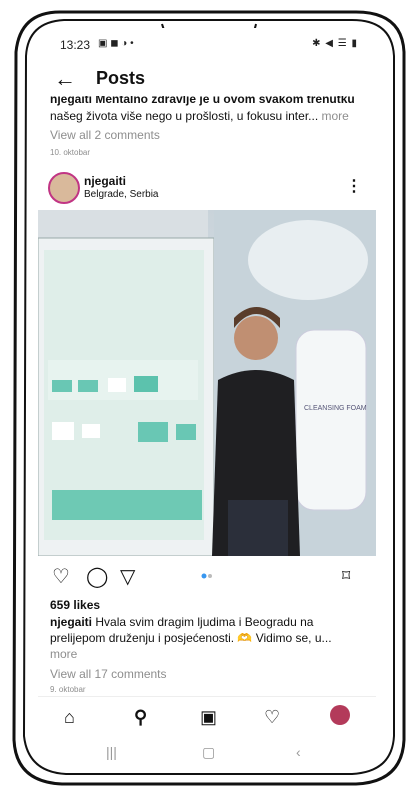  What do you see at coordinates (97, 576) in the screenshot?
I see `comment-icon: ◯` at bounding box center [97, 576].